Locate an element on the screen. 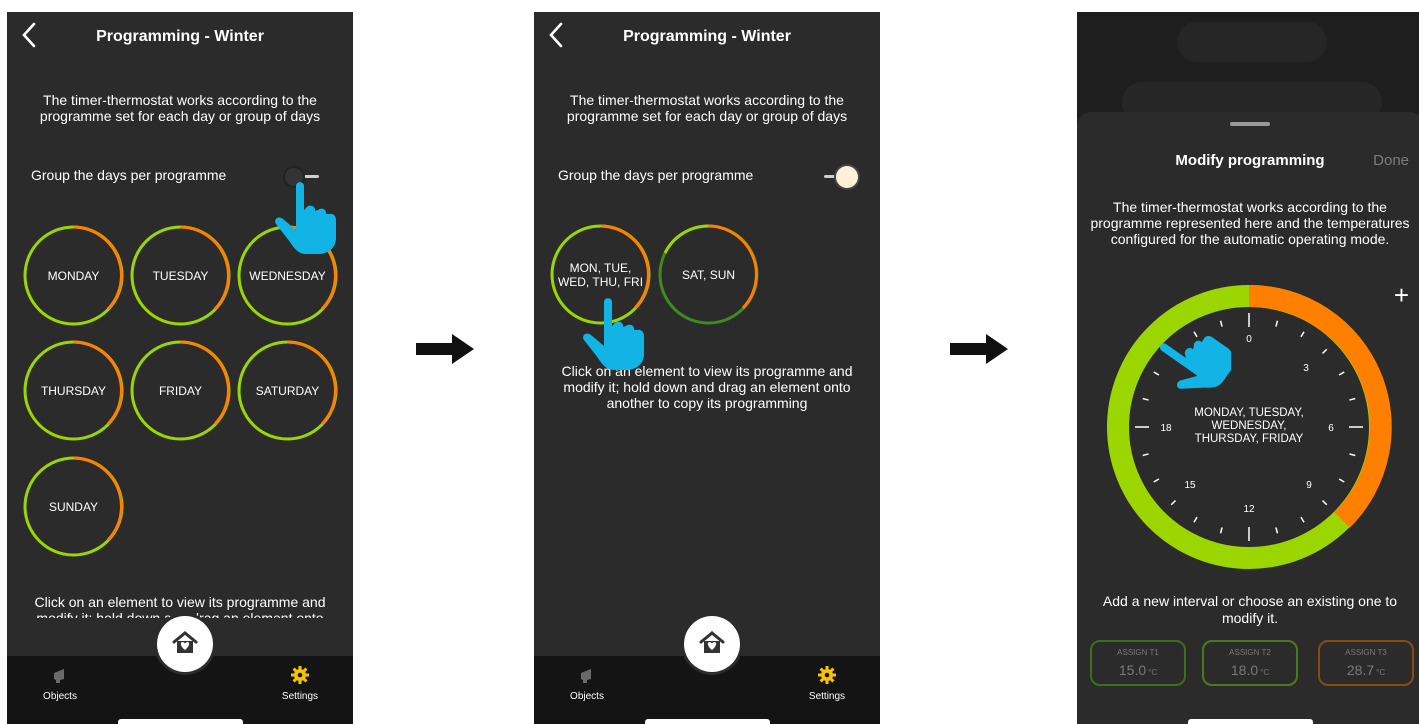 The height and width of the screenshot is (724, 1419). assign-t2-button: ASSIGN T2 18.0 °C is located at coordinates (1250, 663).